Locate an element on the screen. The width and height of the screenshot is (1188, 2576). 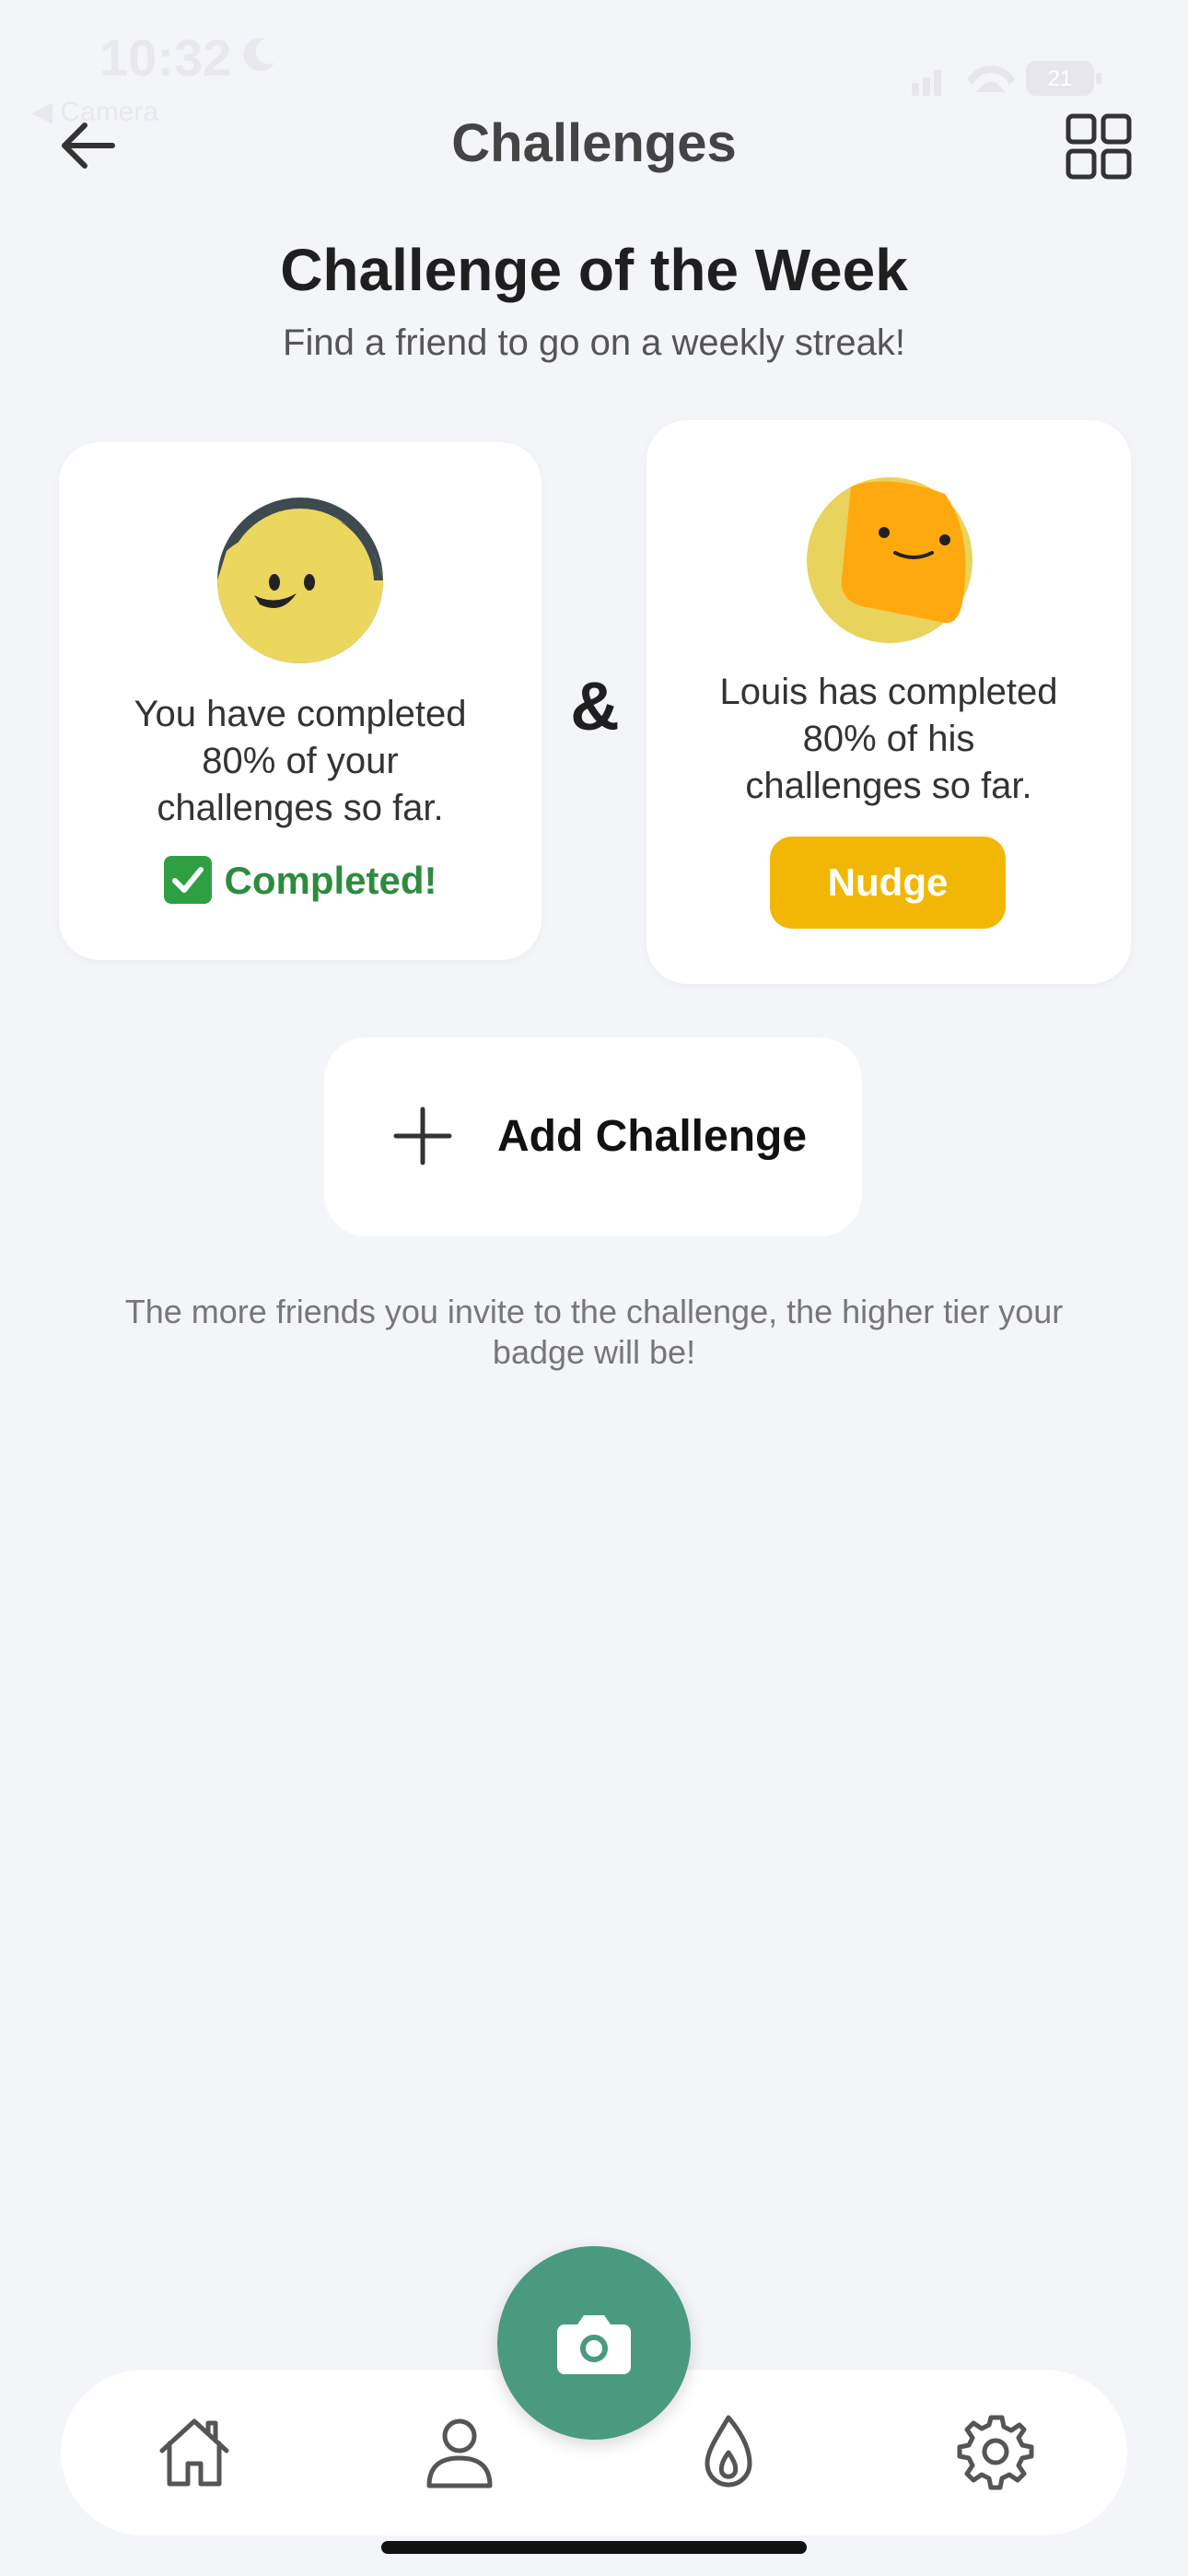
completed-label: Completed! is located at coordinates (330, 880).